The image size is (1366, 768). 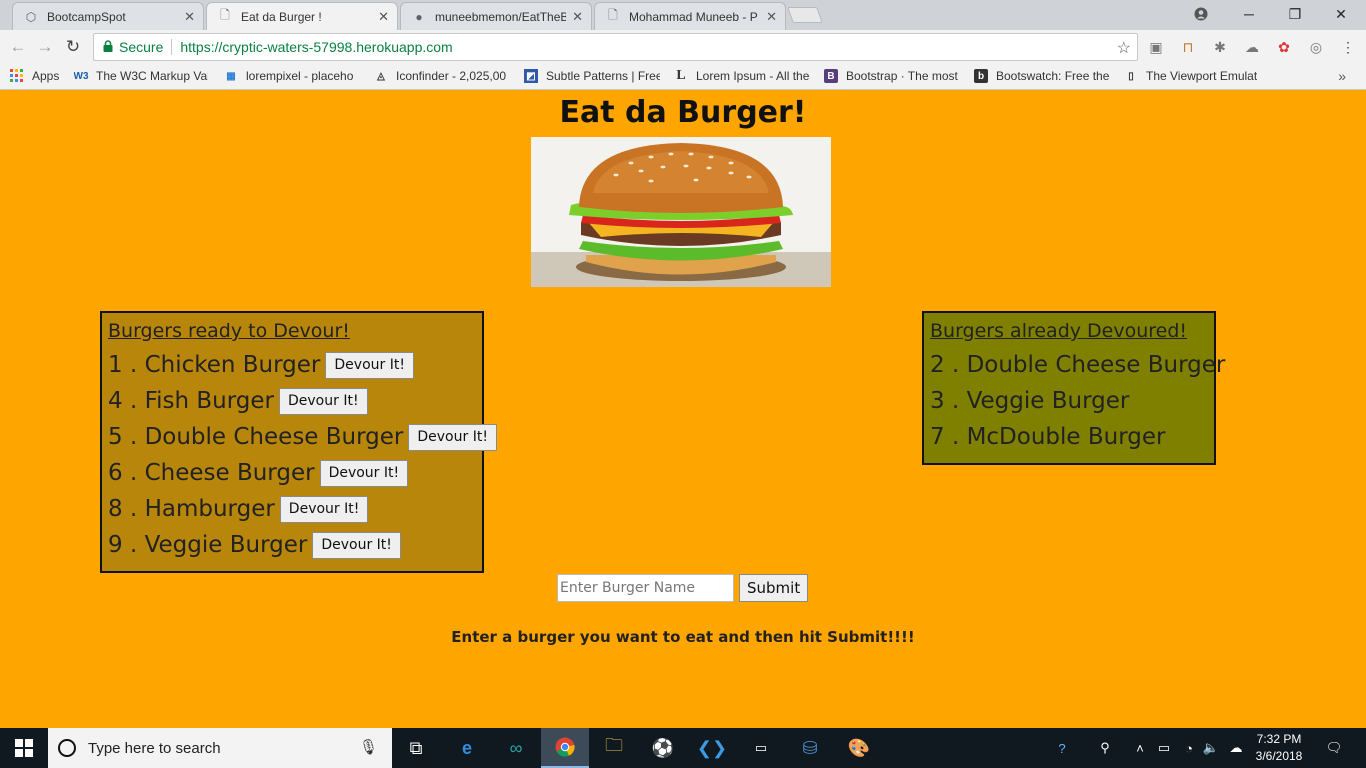 What do you see at coordinates (1053, 76) in the screenshot?
I see `bookmark-label: Bootswatch: Free the` at bounding box center [1053, 76].